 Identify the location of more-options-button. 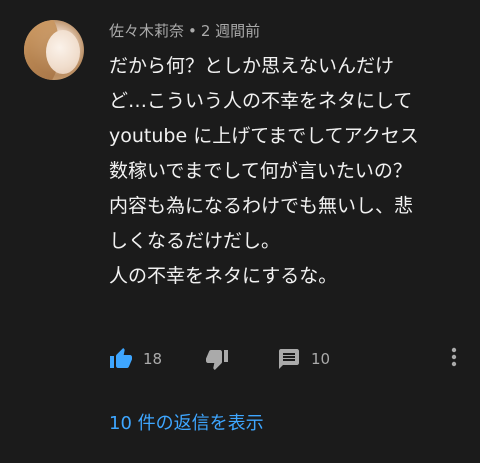
(454, 359).